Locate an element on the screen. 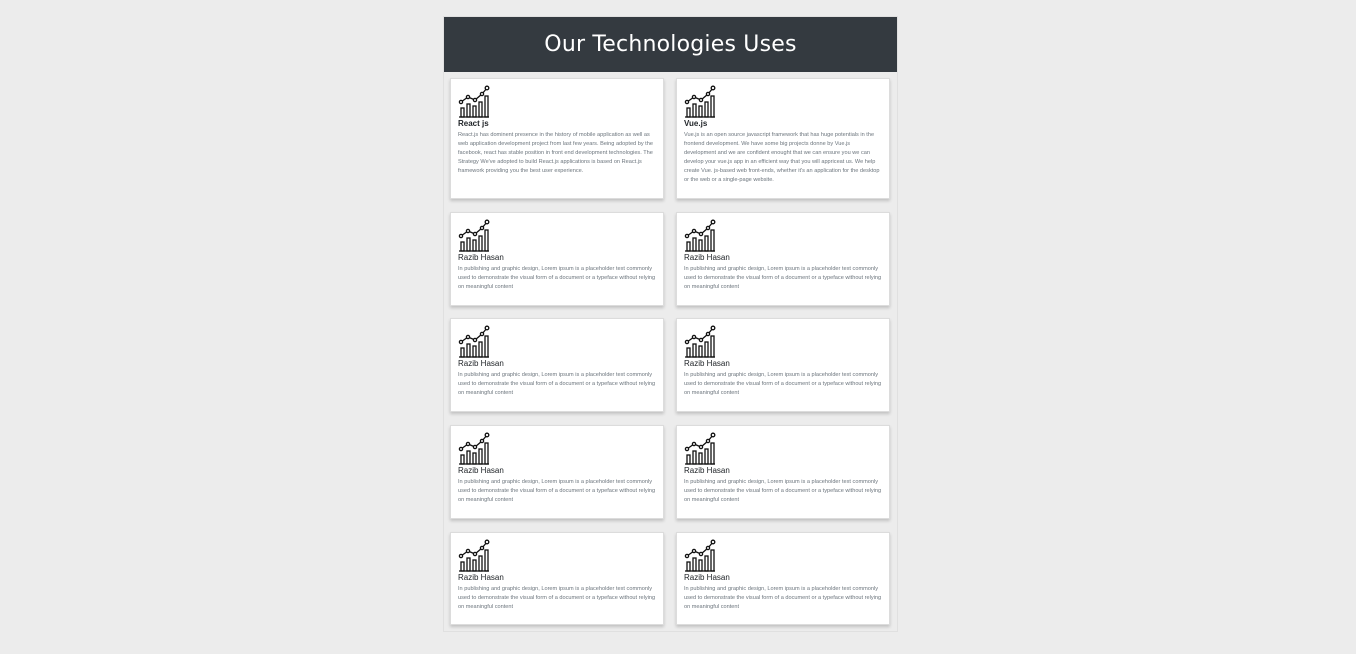 Image resolution: width=1356 pixels, height=654 pixels. page-title: Our Technologies Uses is located at coordinates (670, 44).